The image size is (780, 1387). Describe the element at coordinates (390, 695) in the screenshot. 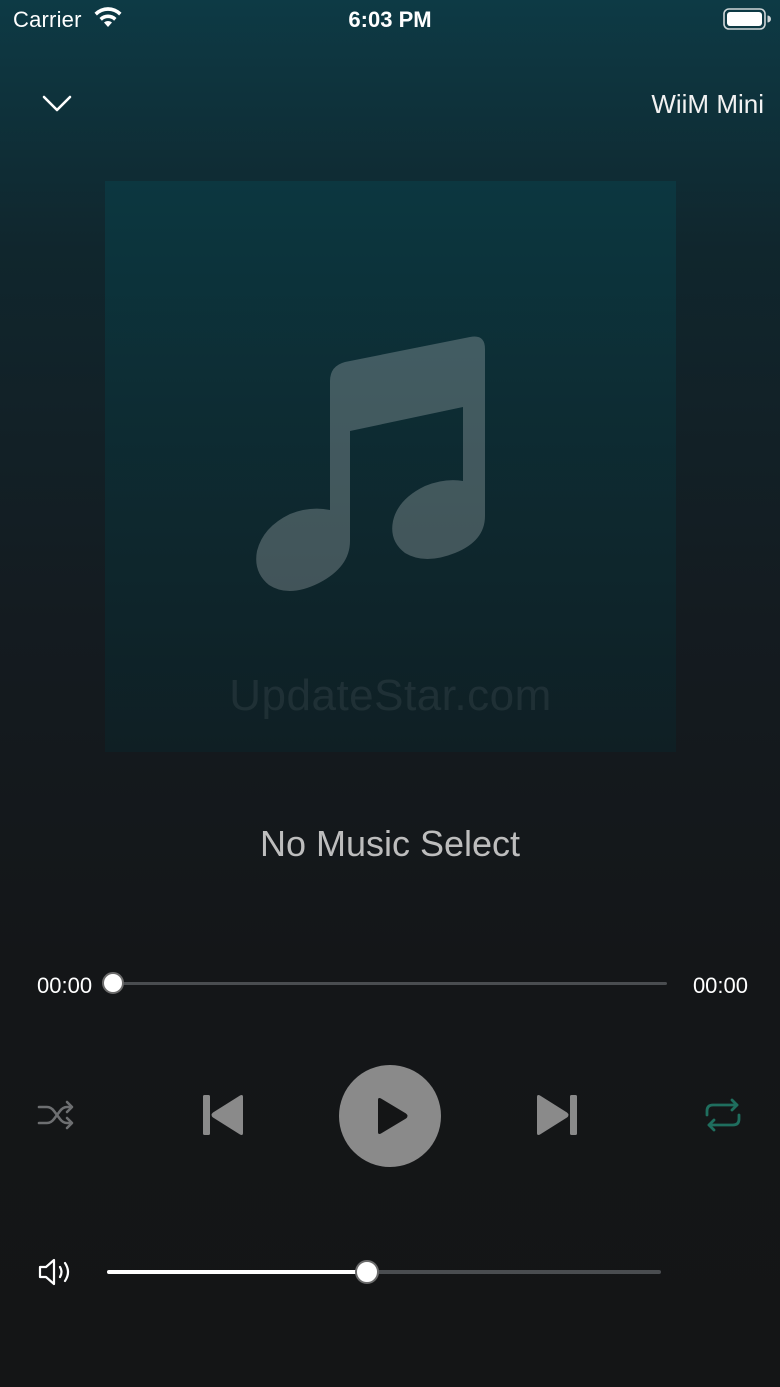

I see `artwork-watermark: UpdateStar.com` at that location.